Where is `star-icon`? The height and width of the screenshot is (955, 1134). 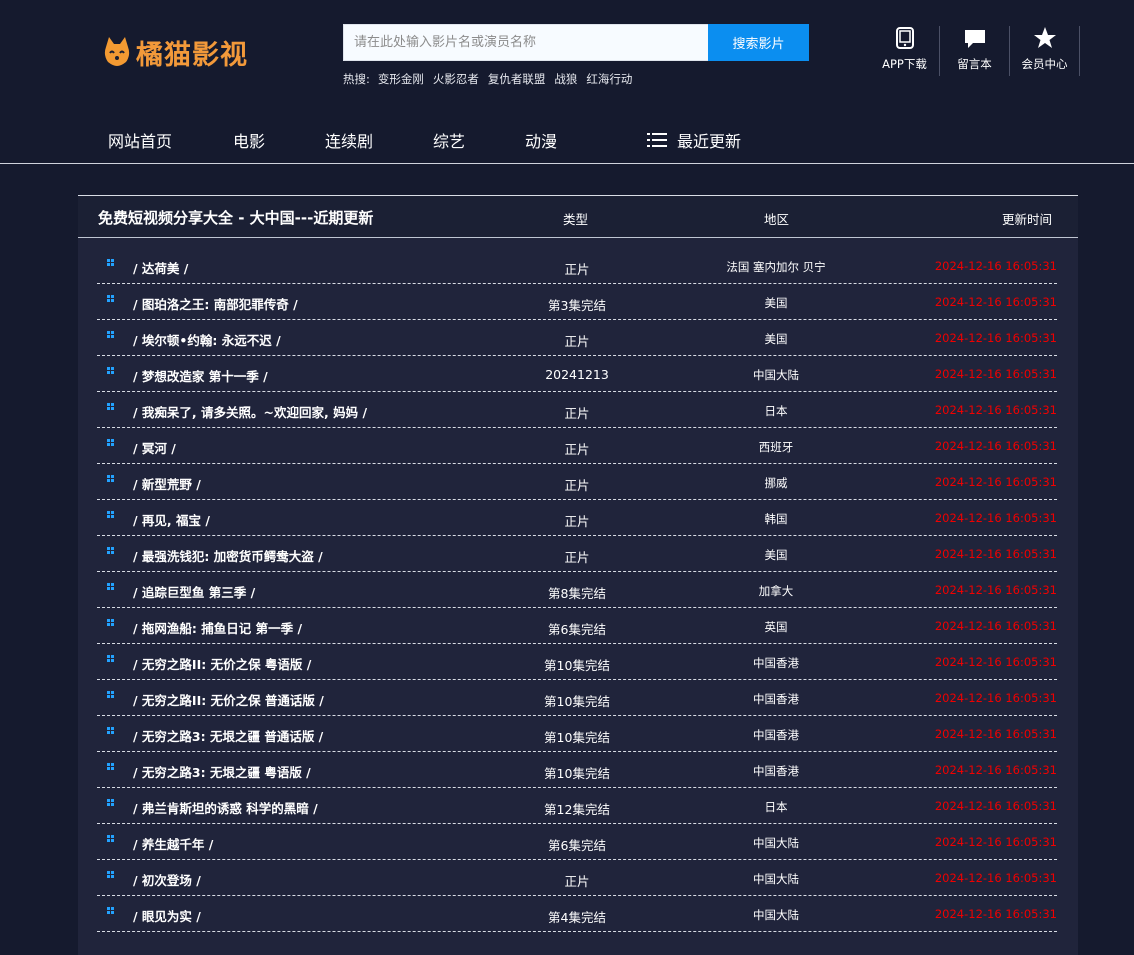
star-icon is located at coordinates (1044, 37).